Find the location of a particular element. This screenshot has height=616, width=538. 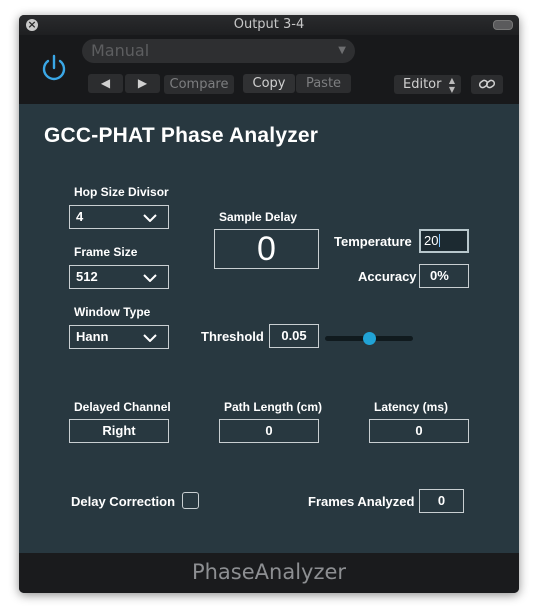

title-bar: × Output 3-4 is located at coordinates (269, 25).